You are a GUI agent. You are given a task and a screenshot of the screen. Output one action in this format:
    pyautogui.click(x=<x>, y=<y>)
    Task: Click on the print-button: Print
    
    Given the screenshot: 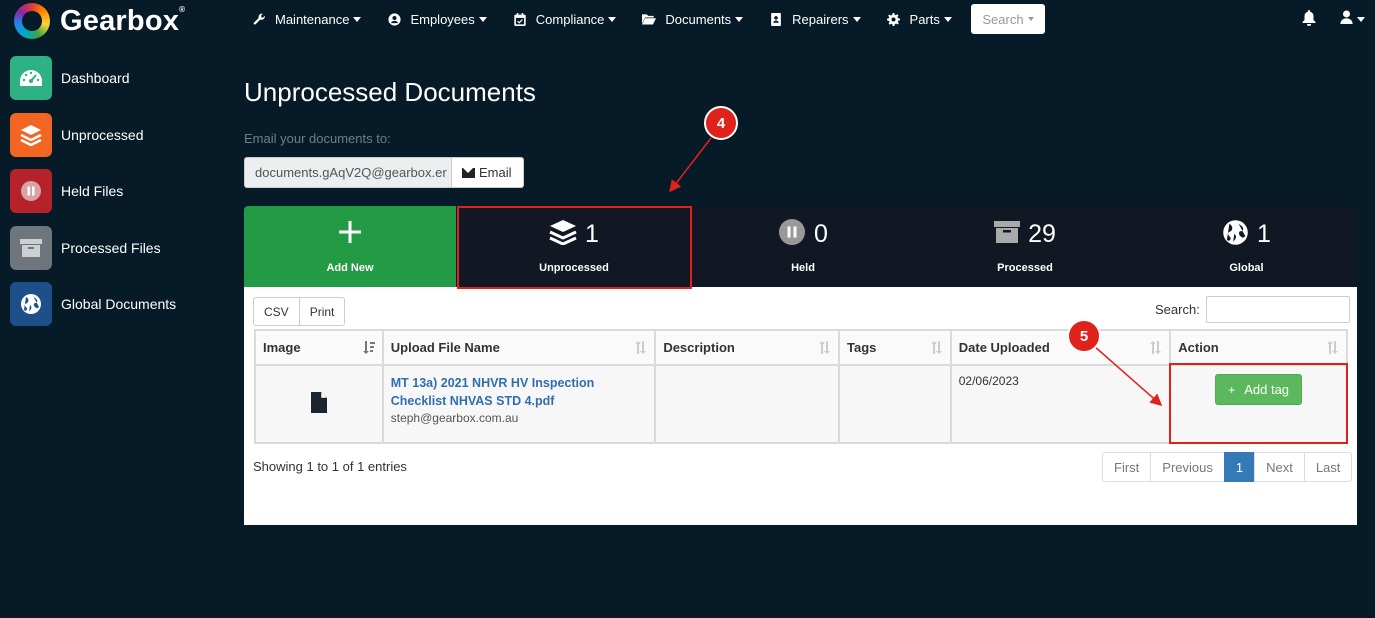 What is the action you would take?
    pyautogui.click(x=322, y=311)
    